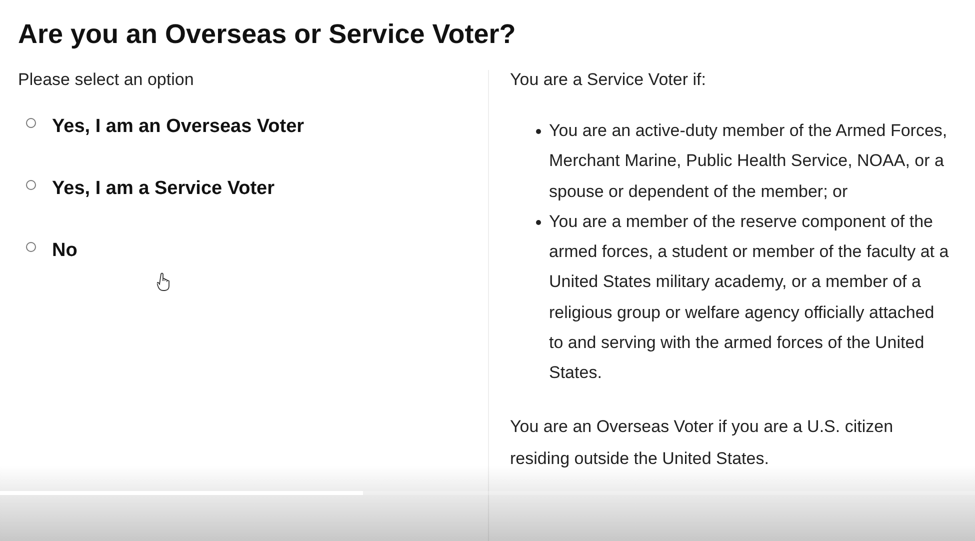 This screenshot has height=541, width=975. Describe the element at coordinates (749, 297) in the screenshot. I see `criterion-text: You are a member of the reserve component of the armed forces, a student or member of the faculty at a United States military academy, or a member of a religious group or welfare agency officially attached to and serving with the armed forces of the United States.` at that location.